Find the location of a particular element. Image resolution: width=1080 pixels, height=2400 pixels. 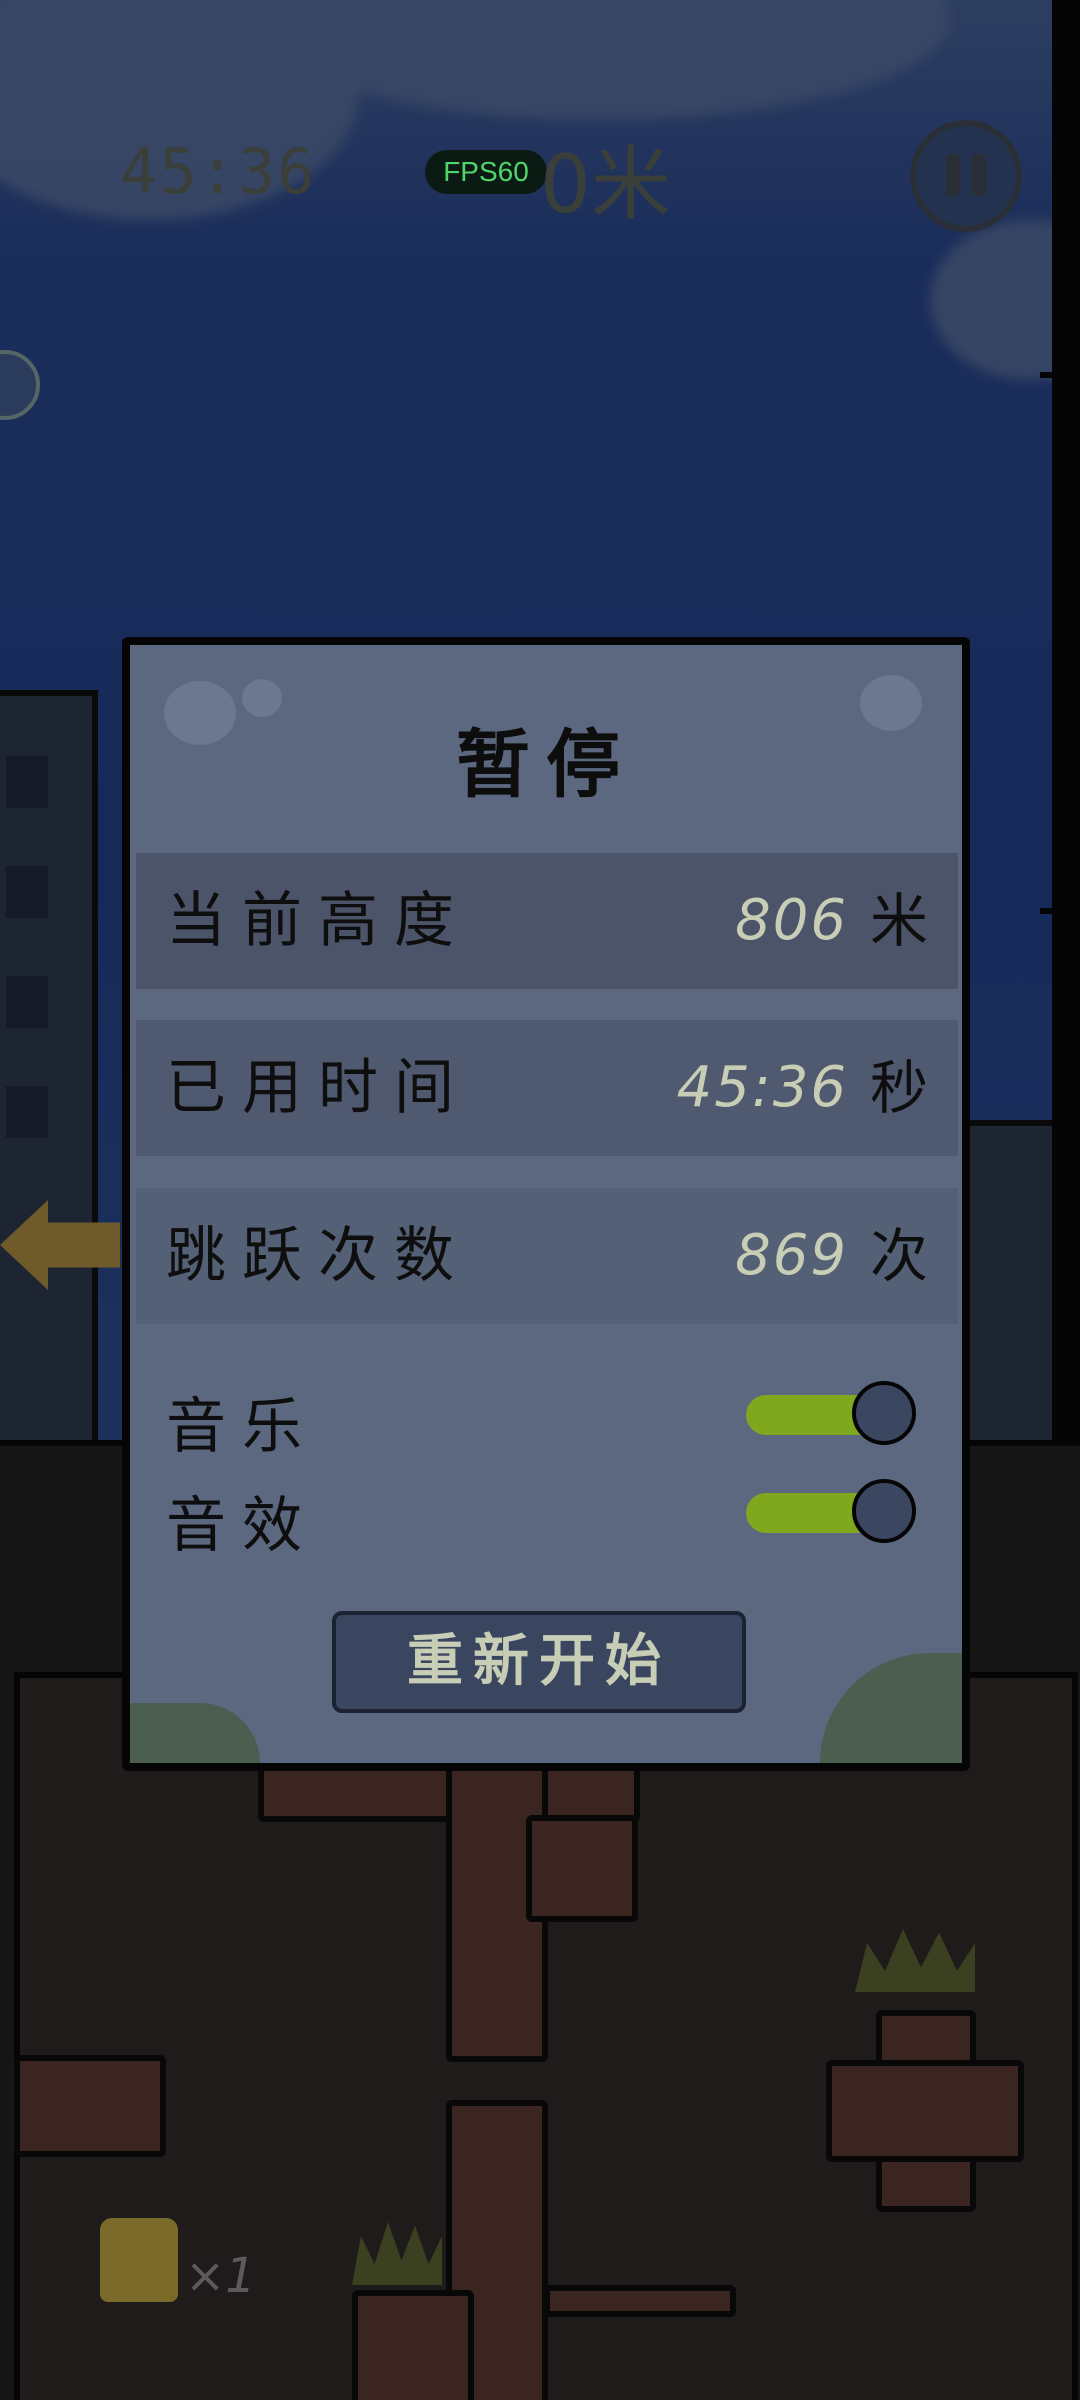

stat-label: 当前高度 is located at coordinates (318, 921).